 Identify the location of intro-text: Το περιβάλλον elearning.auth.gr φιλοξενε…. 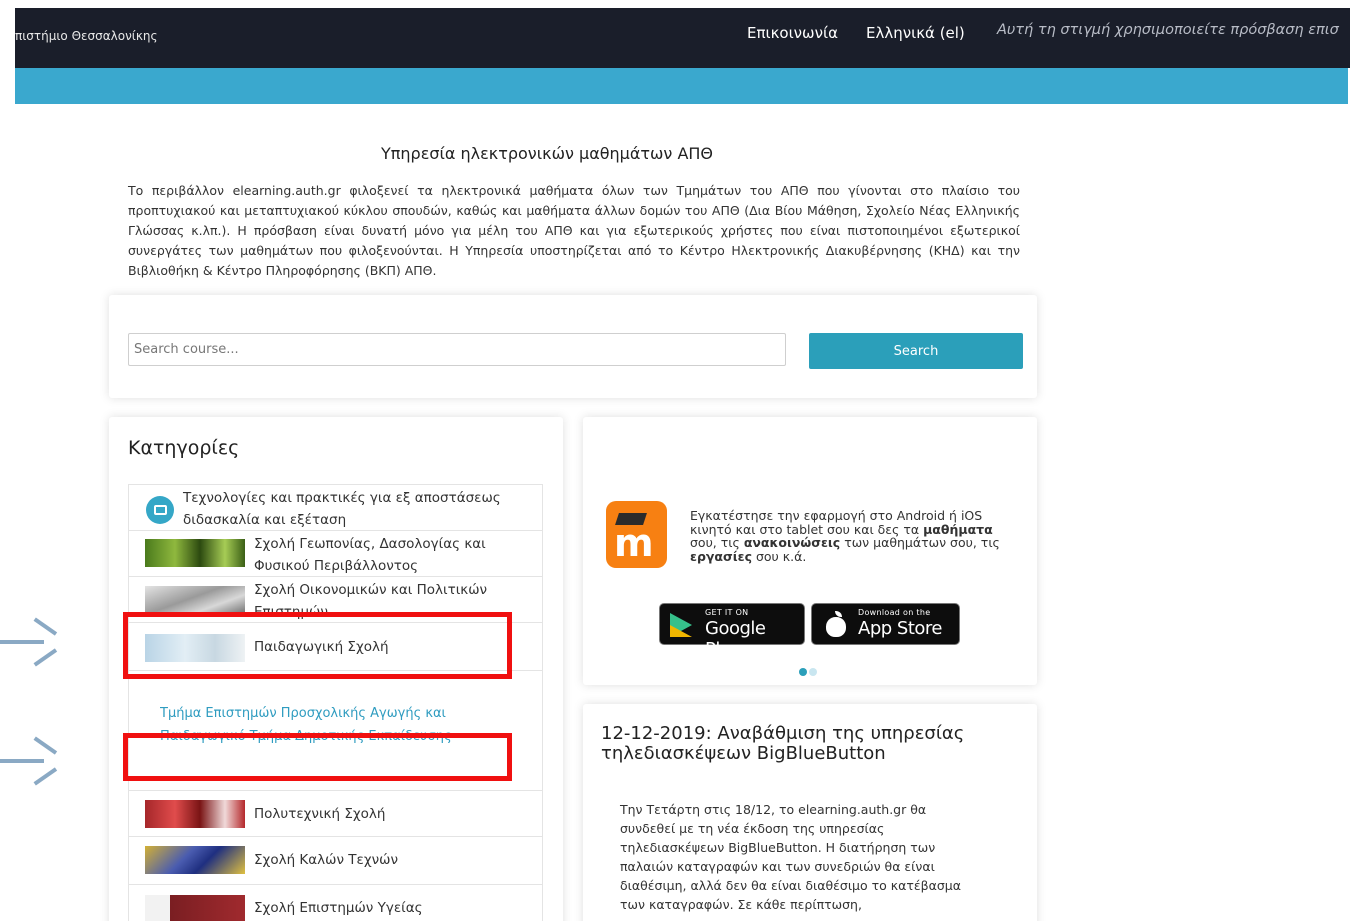
(574, 230).